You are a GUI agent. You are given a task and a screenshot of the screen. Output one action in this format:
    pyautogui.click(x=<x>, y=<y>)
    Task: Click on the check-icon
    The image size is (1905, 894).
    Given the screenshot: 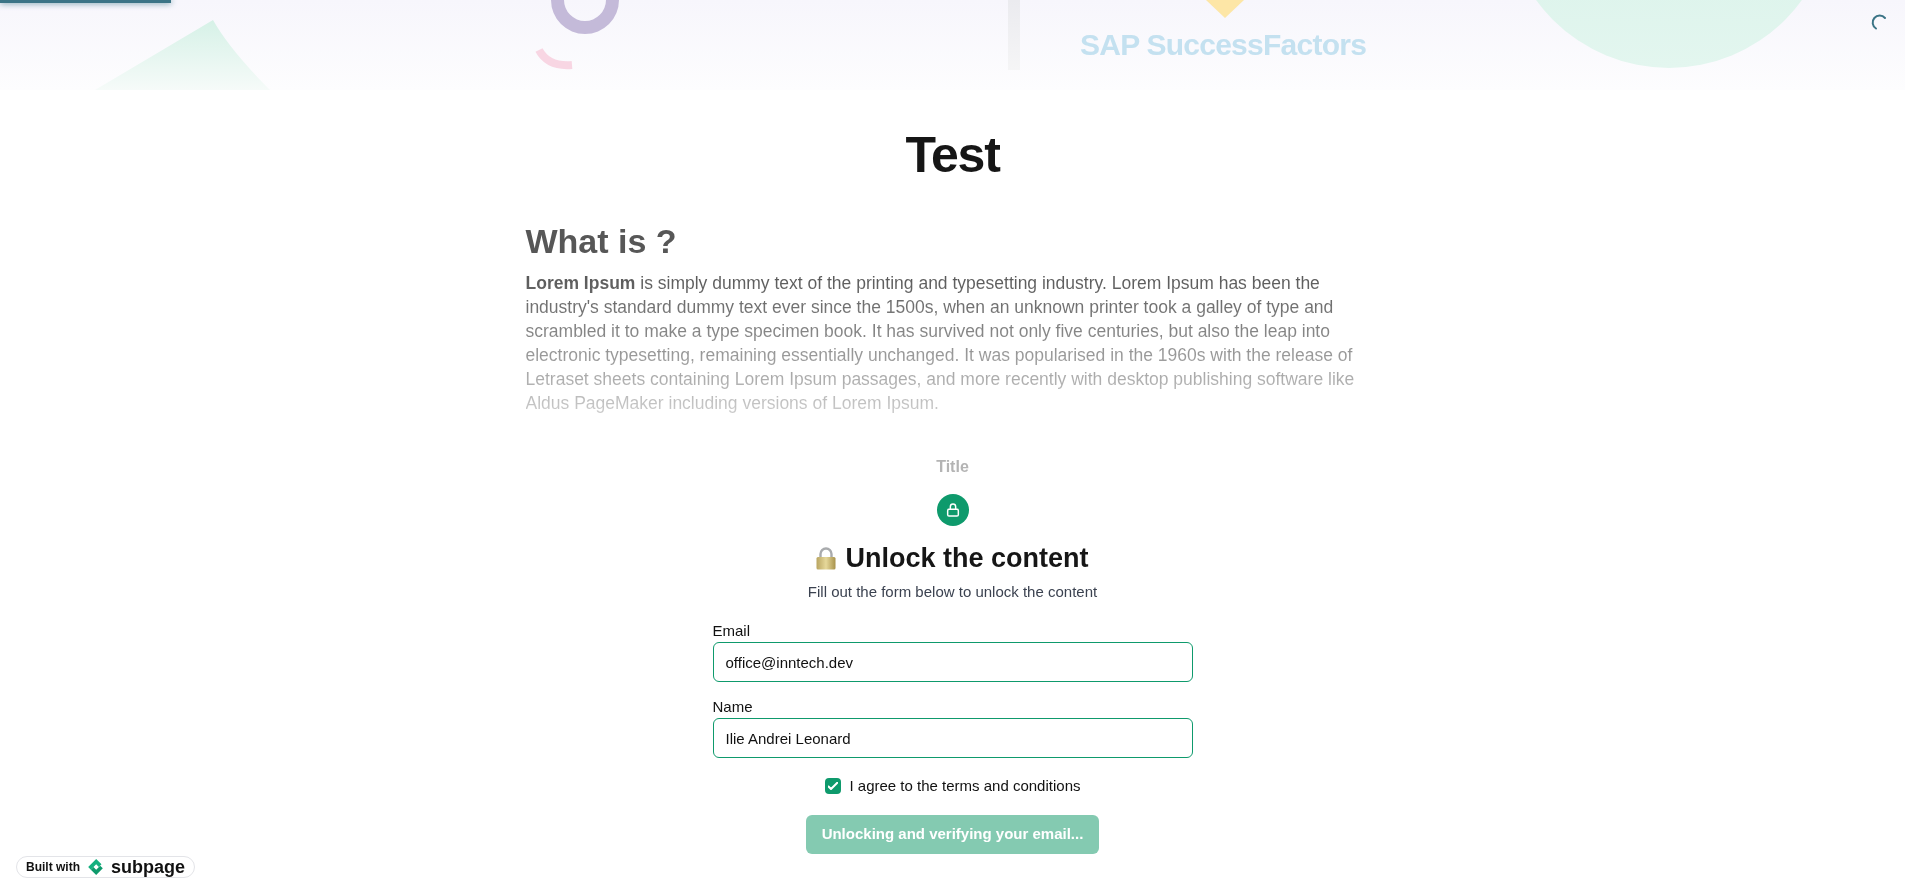 What is the action you would take?
    pyautogui.click(x=832, y=786)
    